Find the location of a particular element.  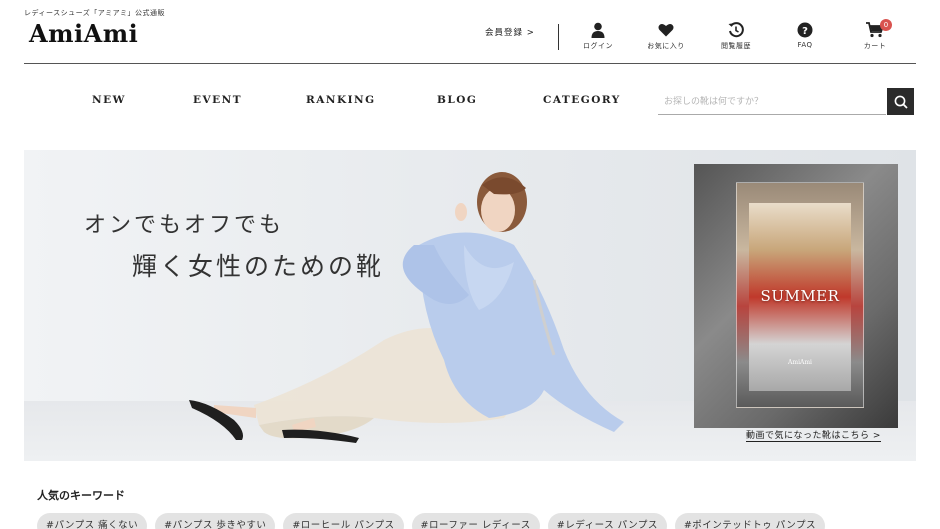

faq-label: FAQ is located at coordinates (805, 45).